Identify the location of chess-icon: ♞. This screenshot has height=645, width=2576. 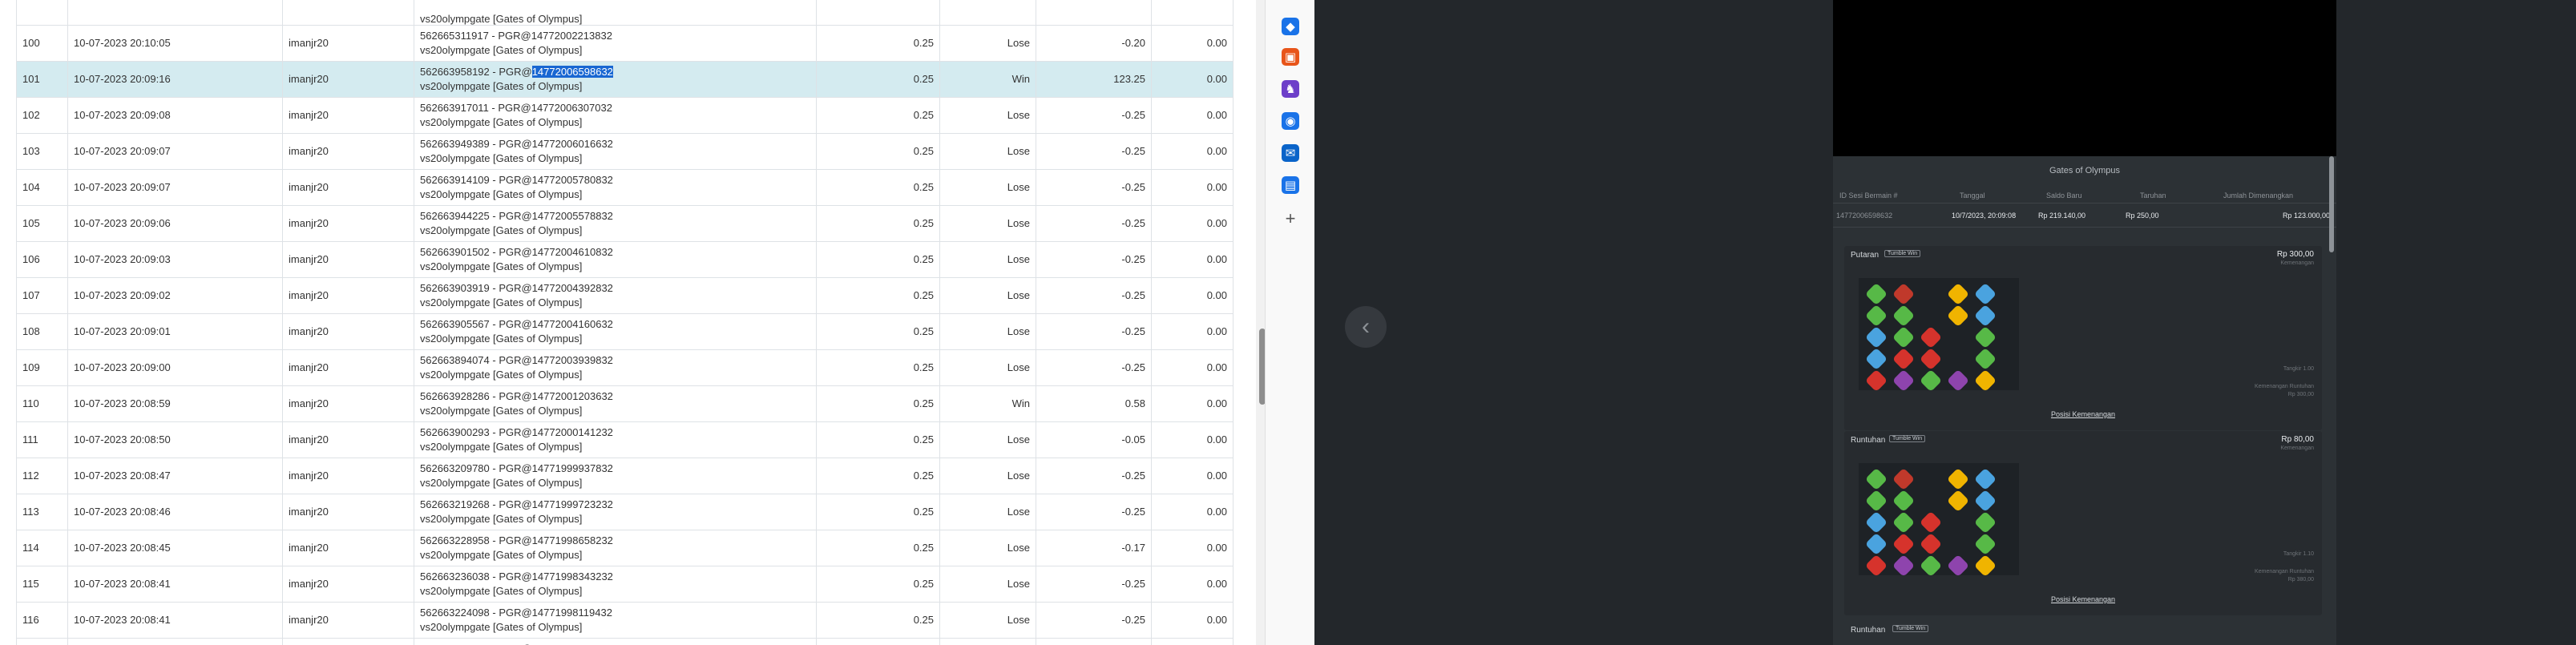
(1290, 89).